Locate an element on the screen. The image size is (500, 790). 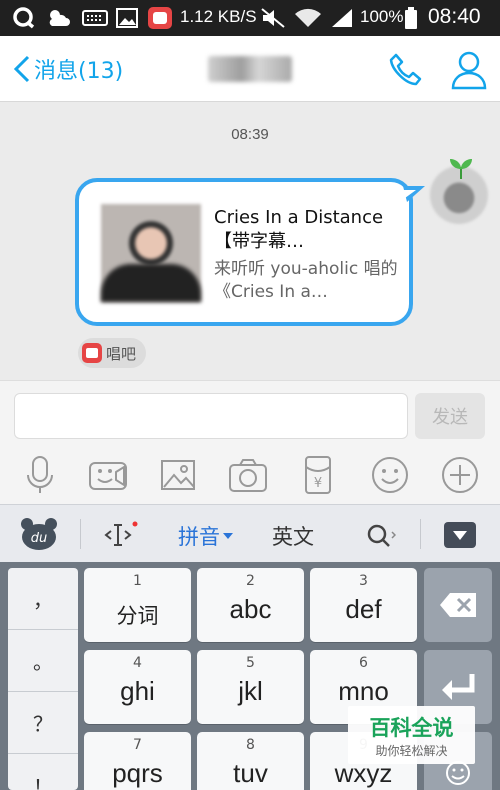
key-label: abc is located at coordinates (250, 609).